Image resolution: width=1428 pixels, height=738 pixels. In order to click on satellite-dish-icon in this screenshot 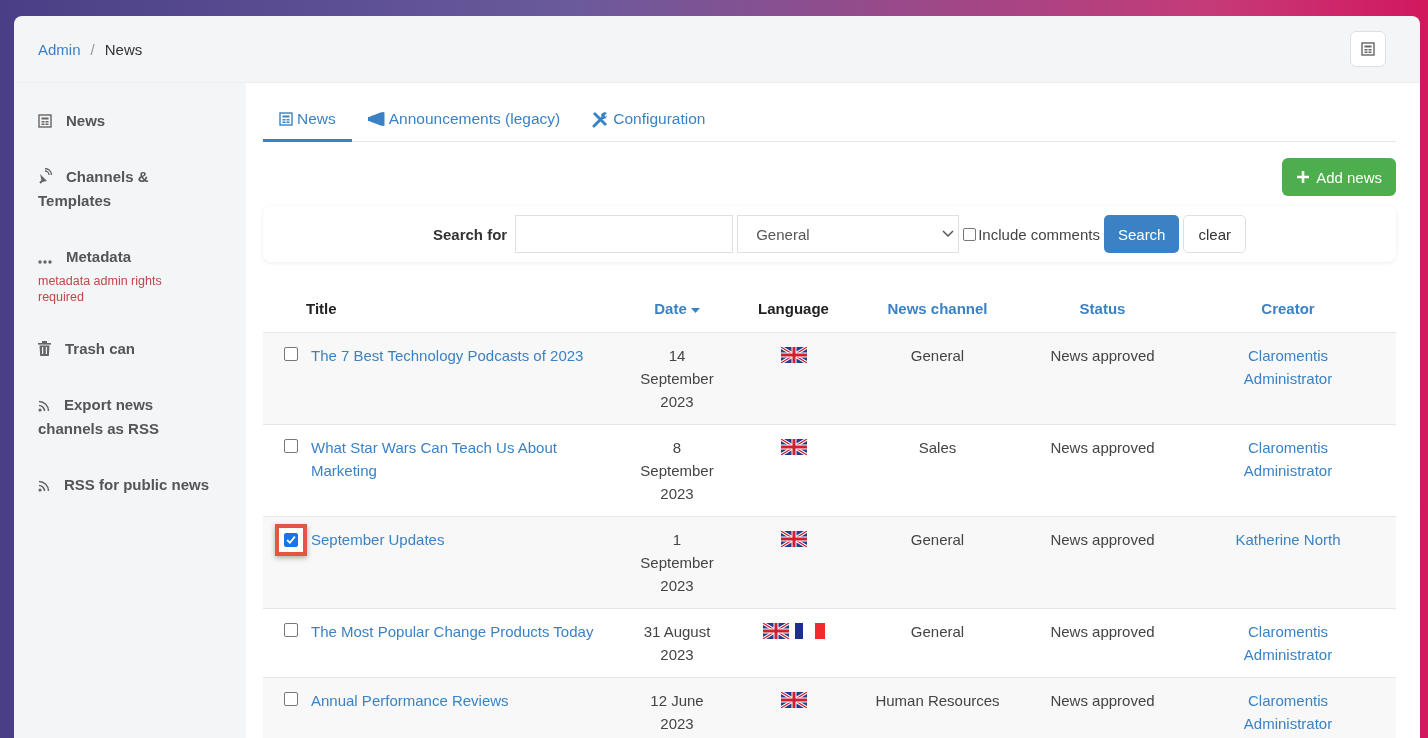, I will do `click(45, 176)`.